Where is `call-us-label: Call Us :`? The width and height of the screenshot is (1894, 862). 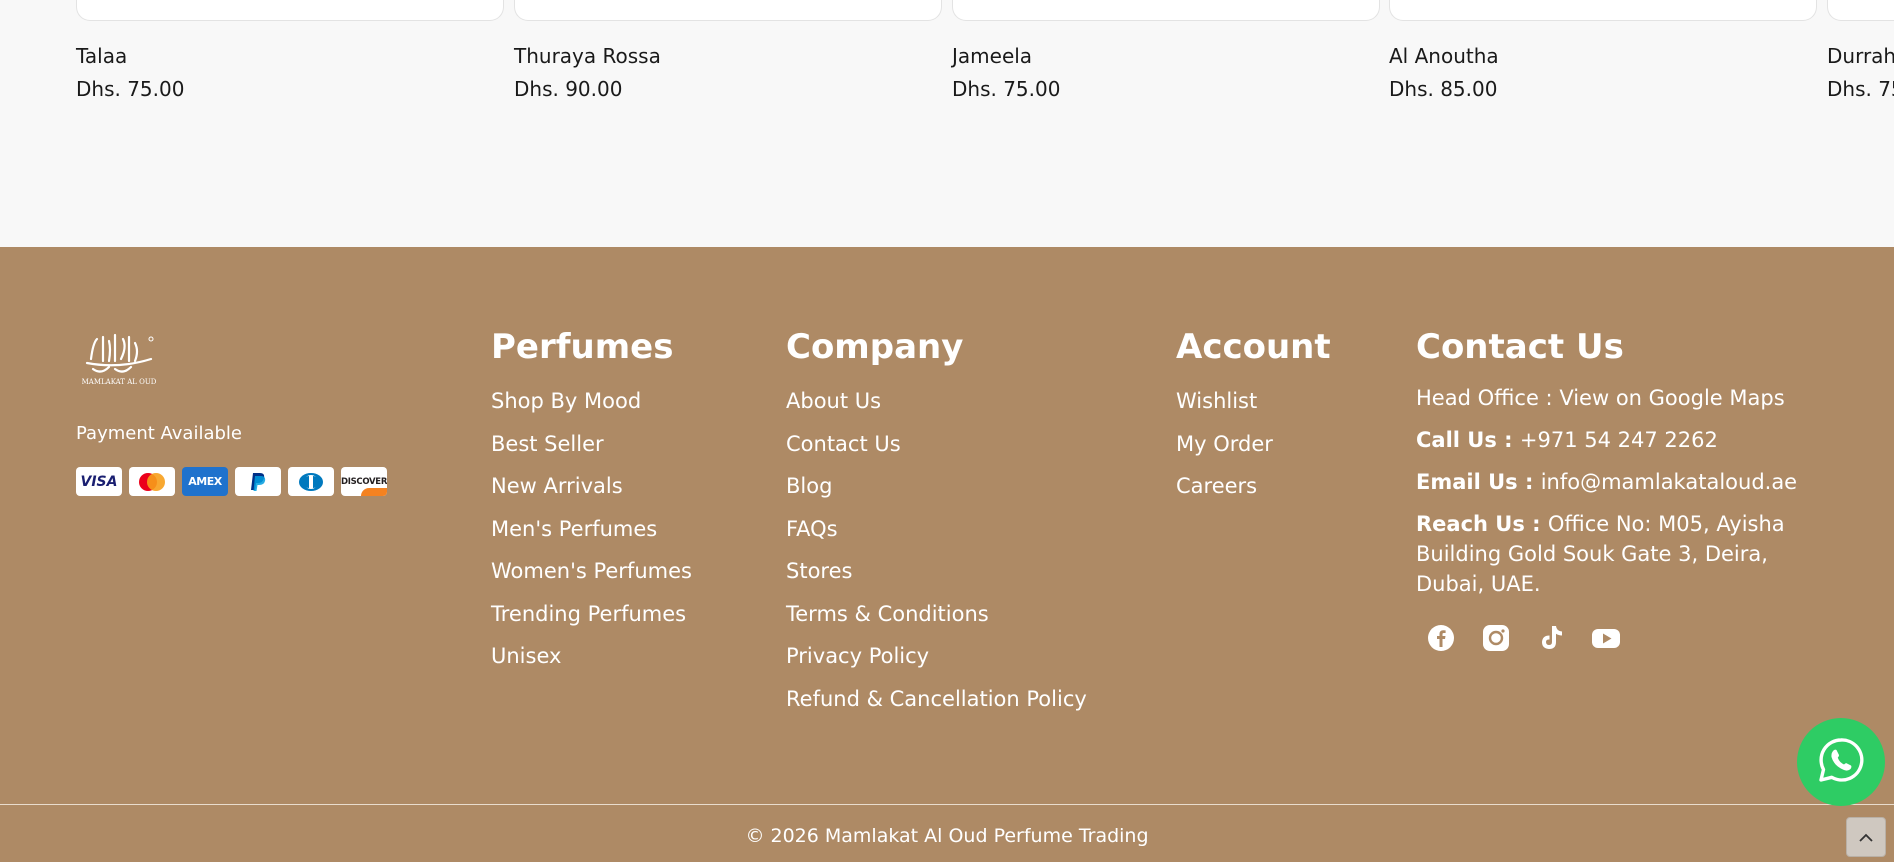 call-us-label: Call Us : is located at coordinates (1468, 440).